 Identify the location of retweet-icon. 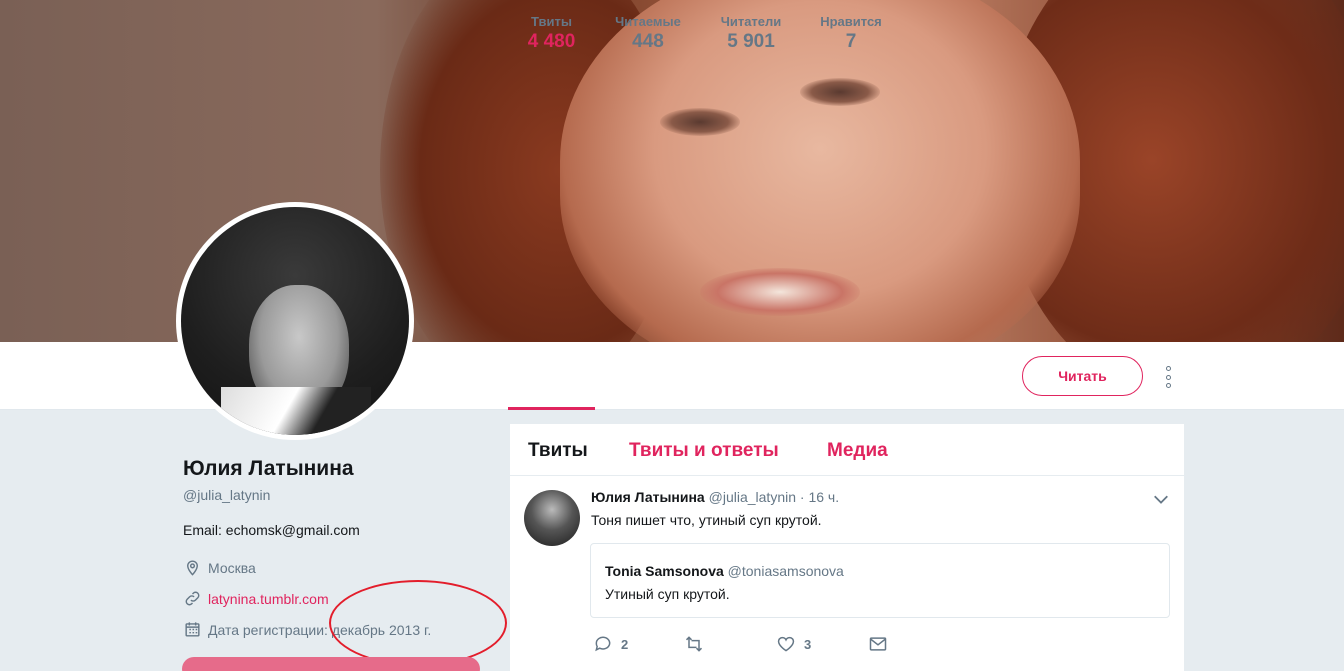
(694, 644).